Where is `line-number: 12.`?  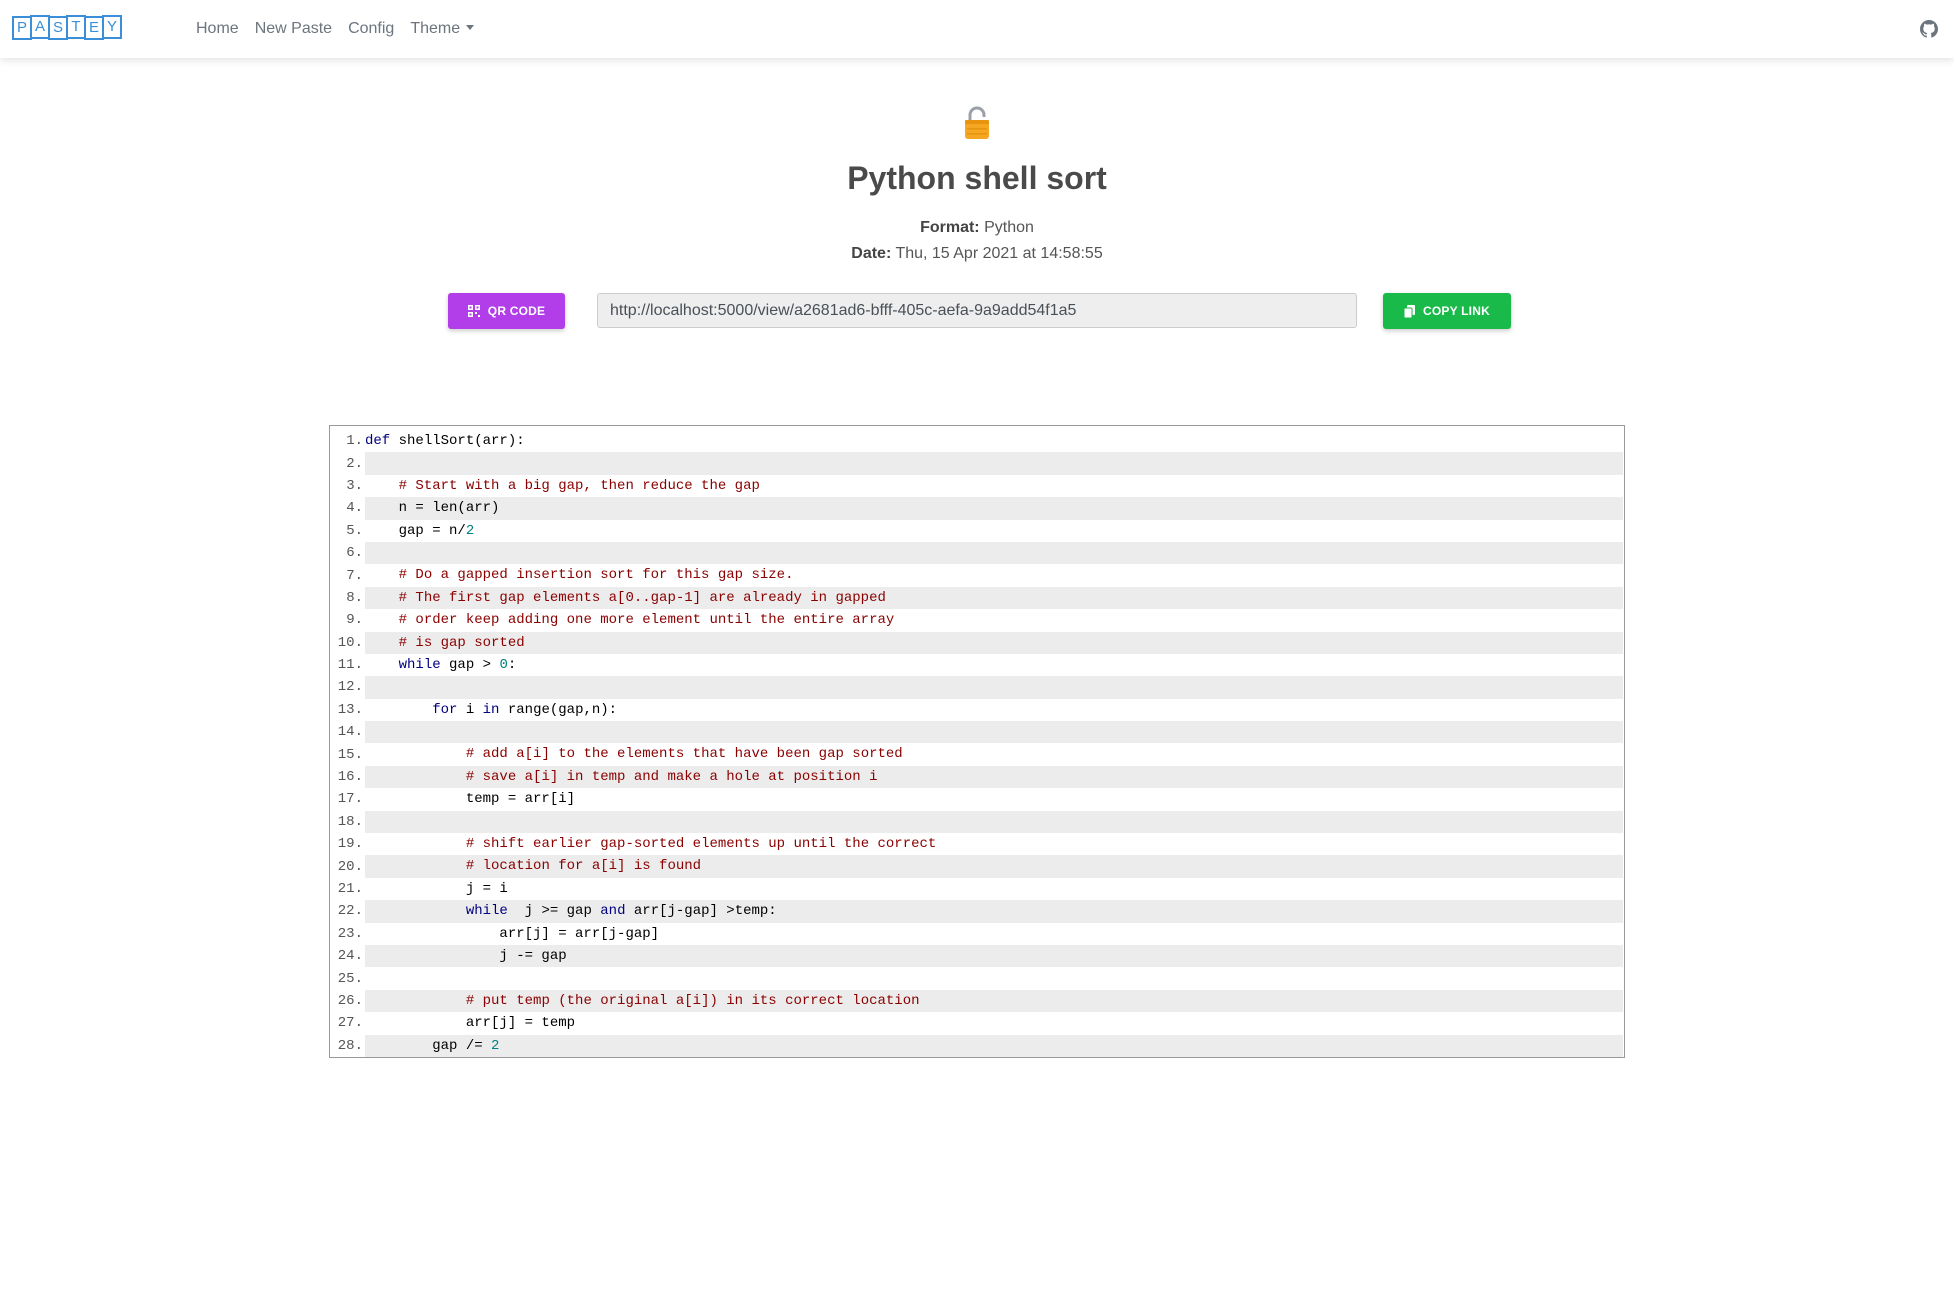
line-number: 12. is located at coordinates (350, 687).